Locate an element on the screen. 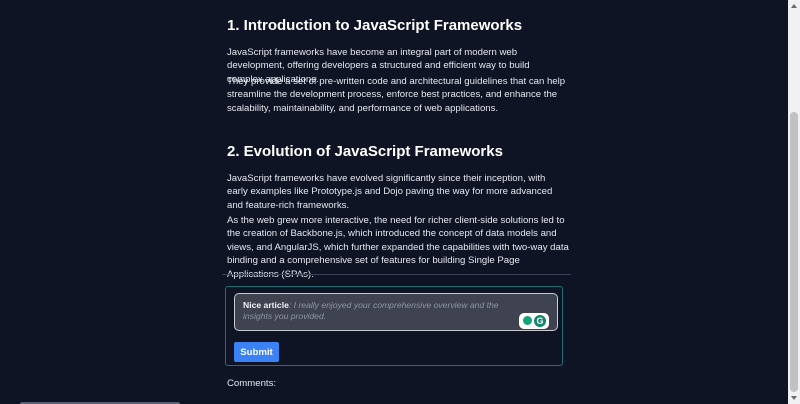 Image resolution: width=800 pixels, height=404 pixels. section-heading-evolution: 2. Evolution of JavaScript Frameworks is located at coordinates (365, 151).